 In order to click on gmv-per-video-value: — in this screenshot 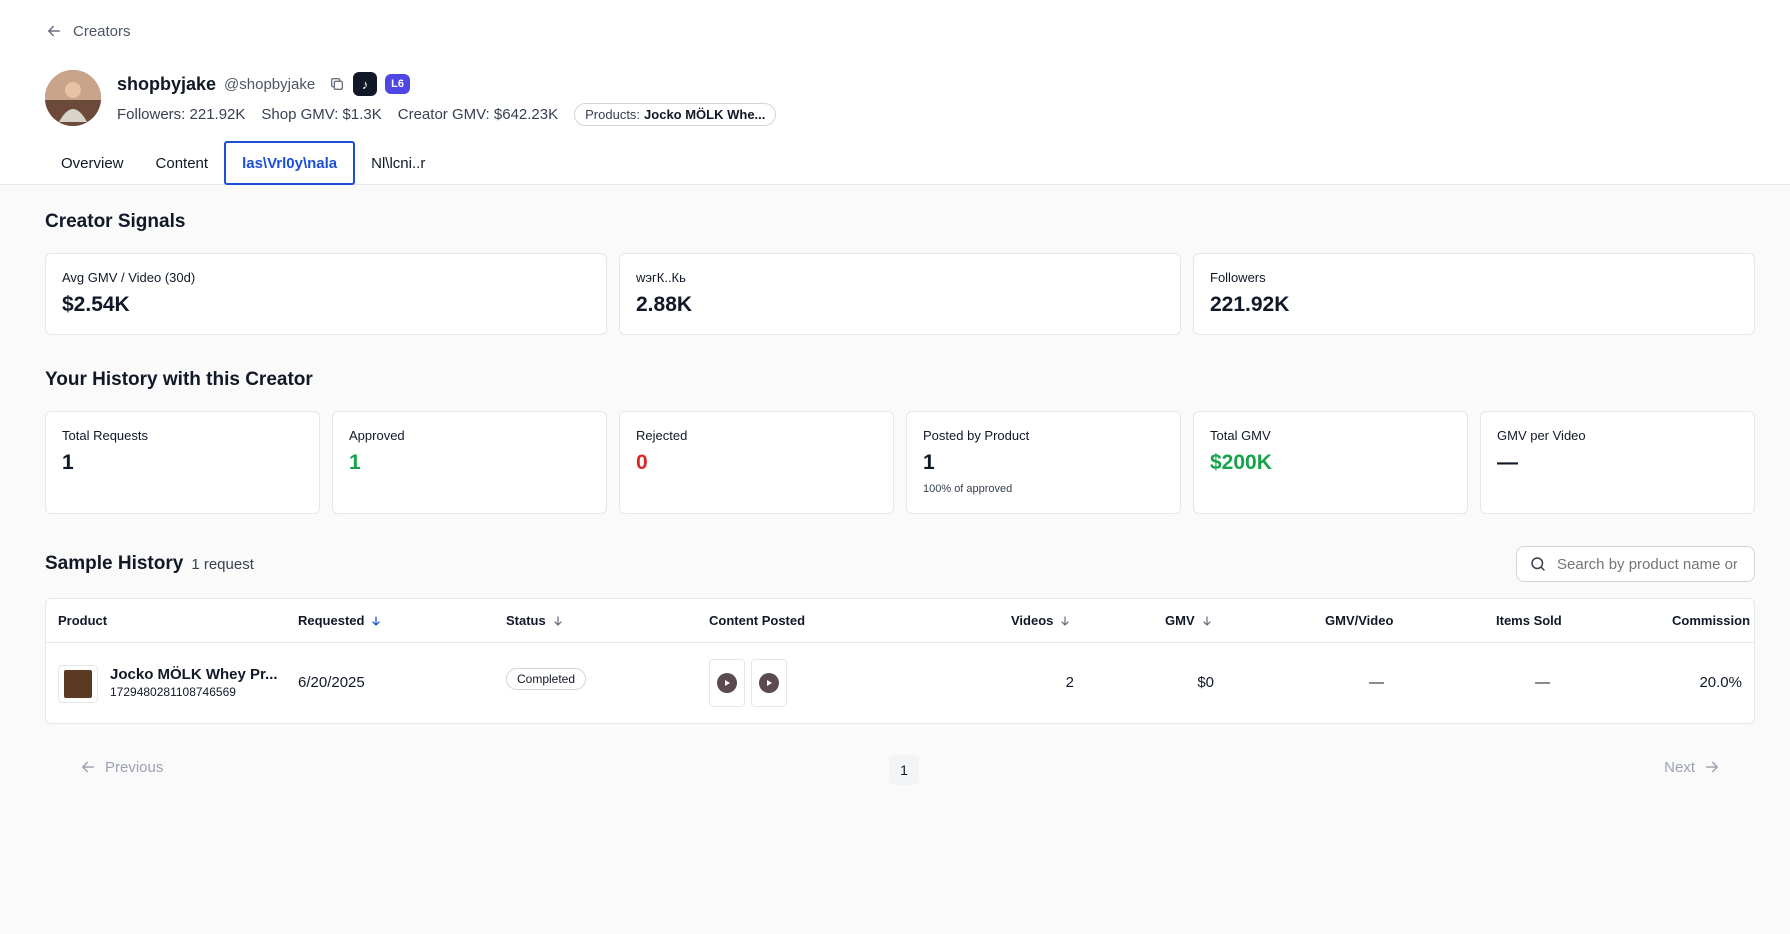, I will do `click(1376, 682)`.